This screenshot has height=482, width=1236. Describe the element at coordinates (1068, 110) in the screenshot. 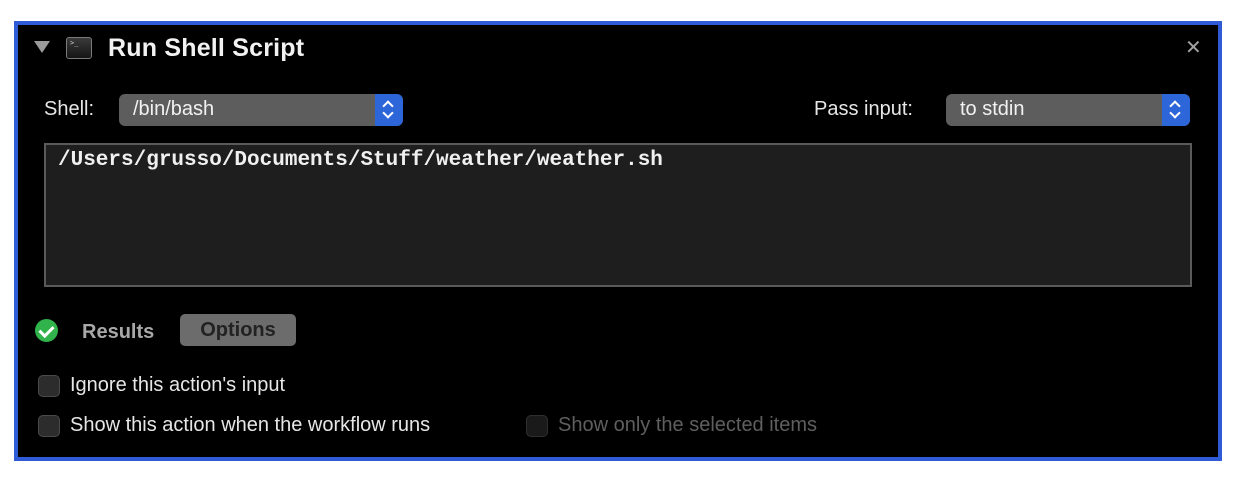

I see `pass-input-popup: to stdin` at that location.